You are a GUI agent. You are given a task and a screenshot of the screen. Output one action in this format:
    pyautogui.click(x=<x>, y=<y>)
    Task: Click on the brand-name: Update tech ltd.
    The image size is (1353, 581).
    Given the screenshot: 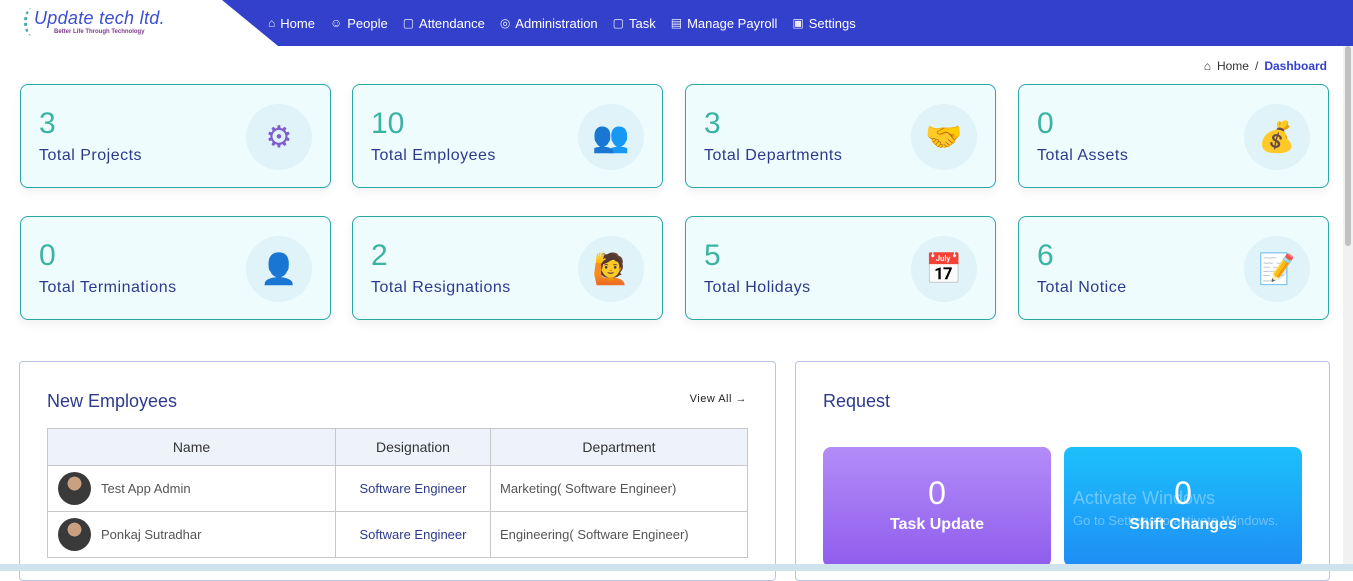 What is the action you would take?
    pyautogui.click(x=99, y=18)
    